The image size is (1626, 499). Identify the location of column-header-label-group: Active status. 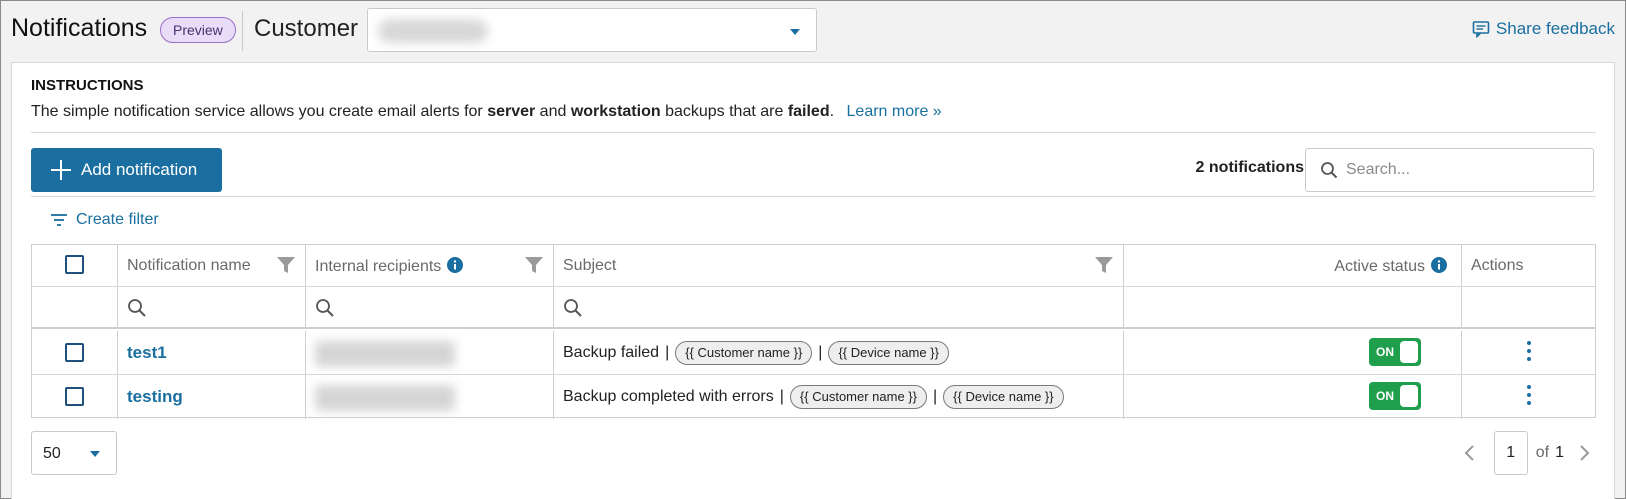
(1390, 266).